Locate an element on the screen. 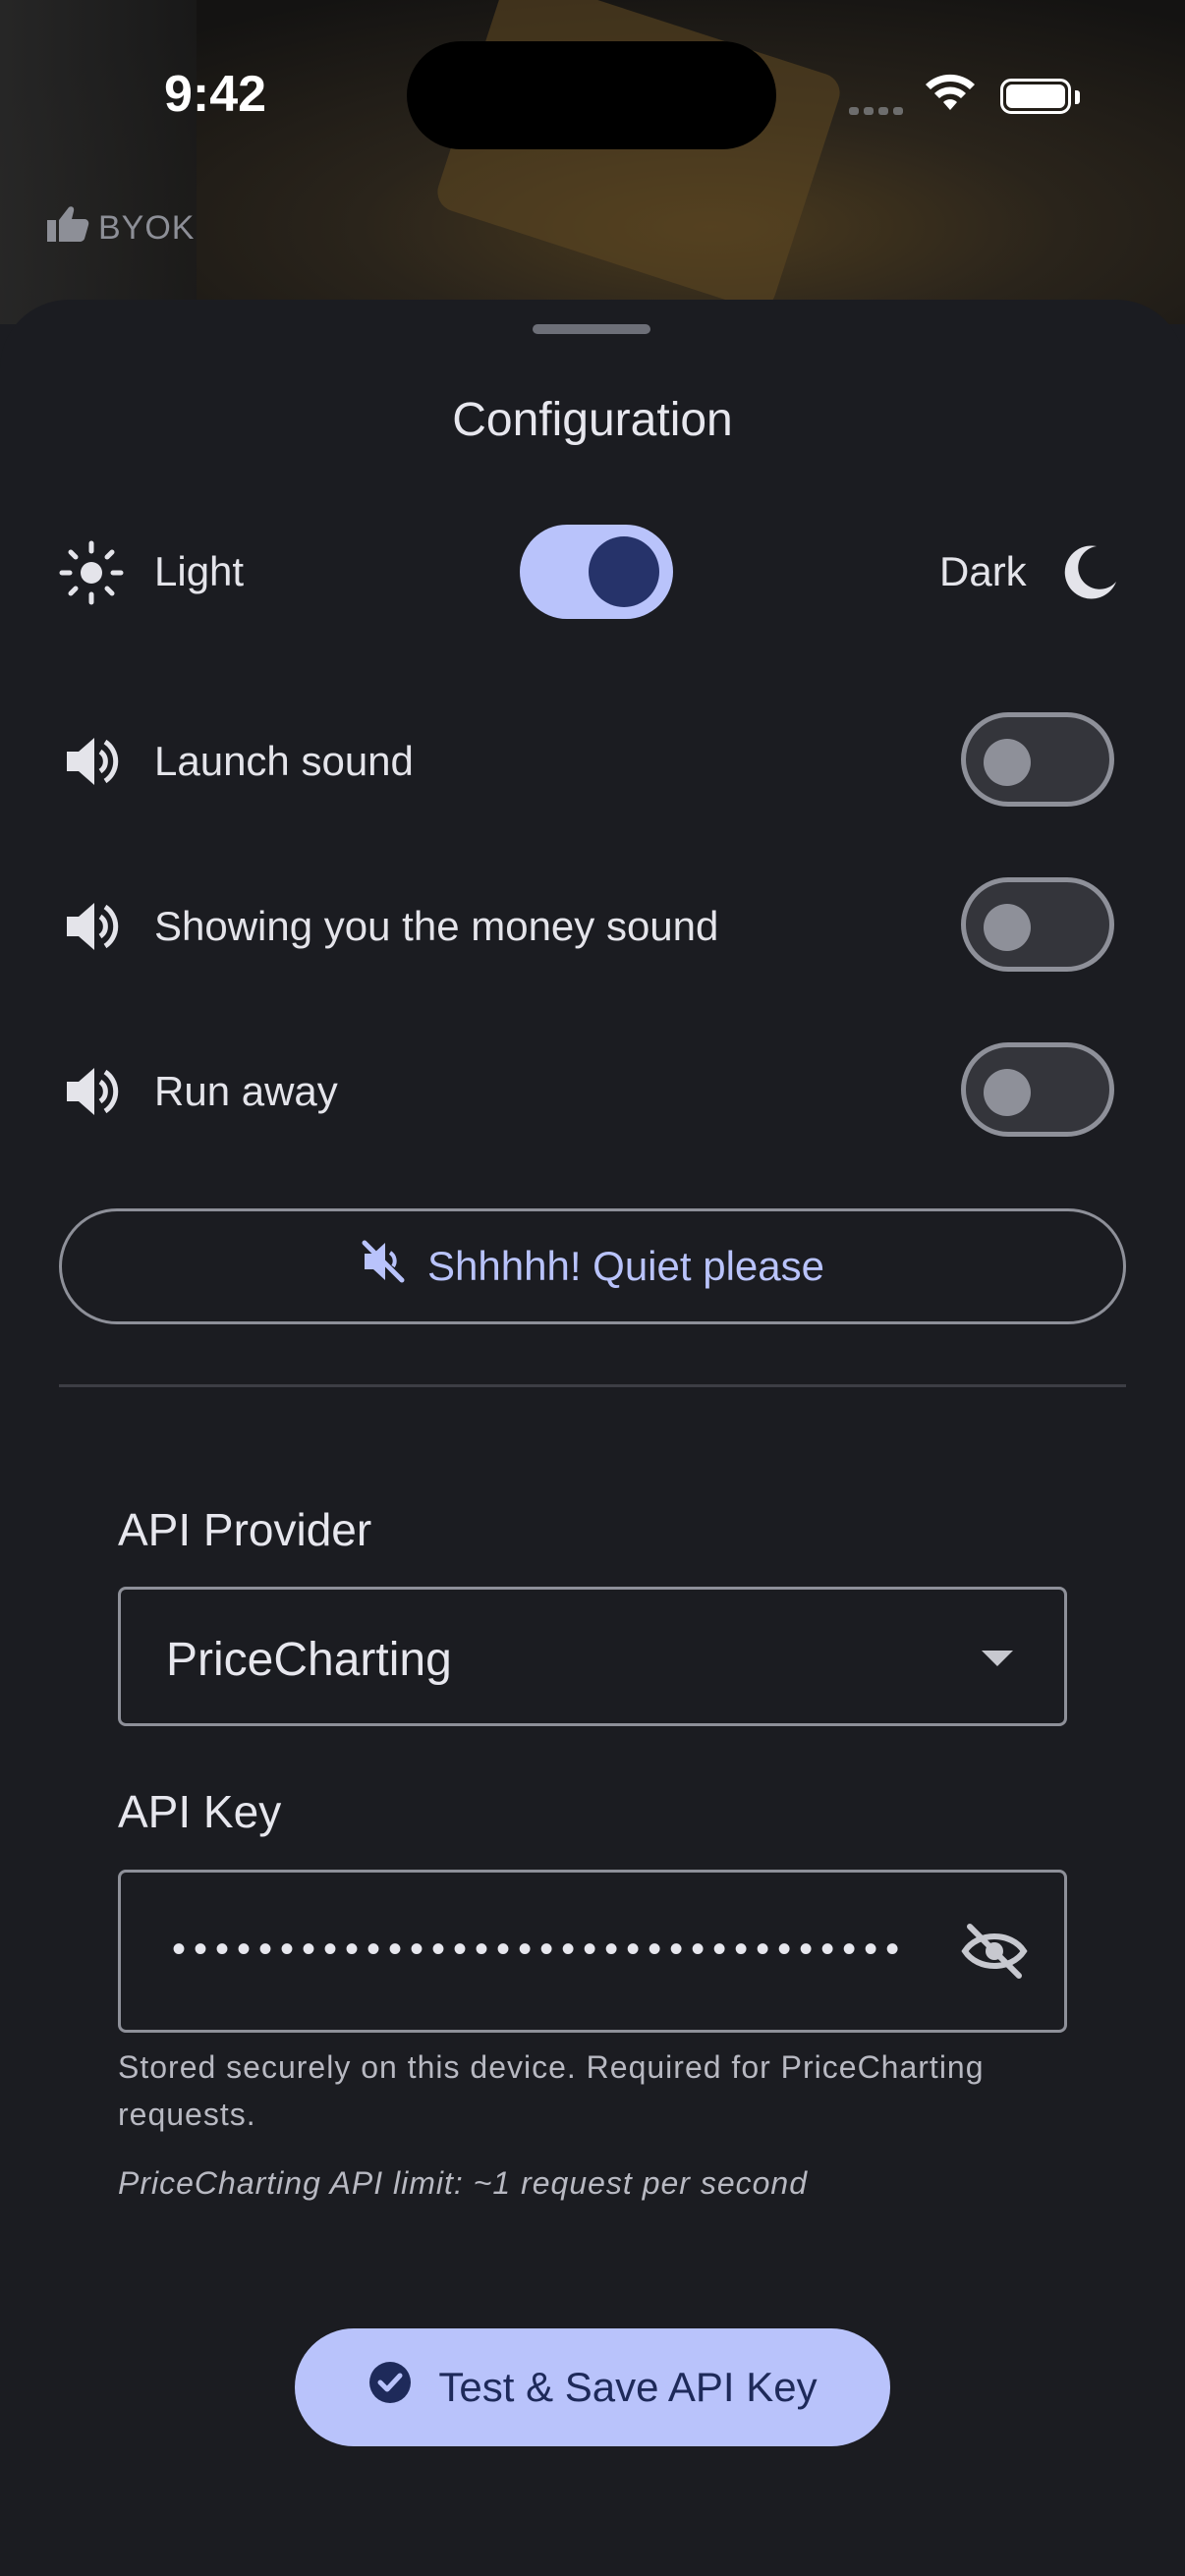  api-provider-value: PriceCharting is located at coordinates (309, 1660).